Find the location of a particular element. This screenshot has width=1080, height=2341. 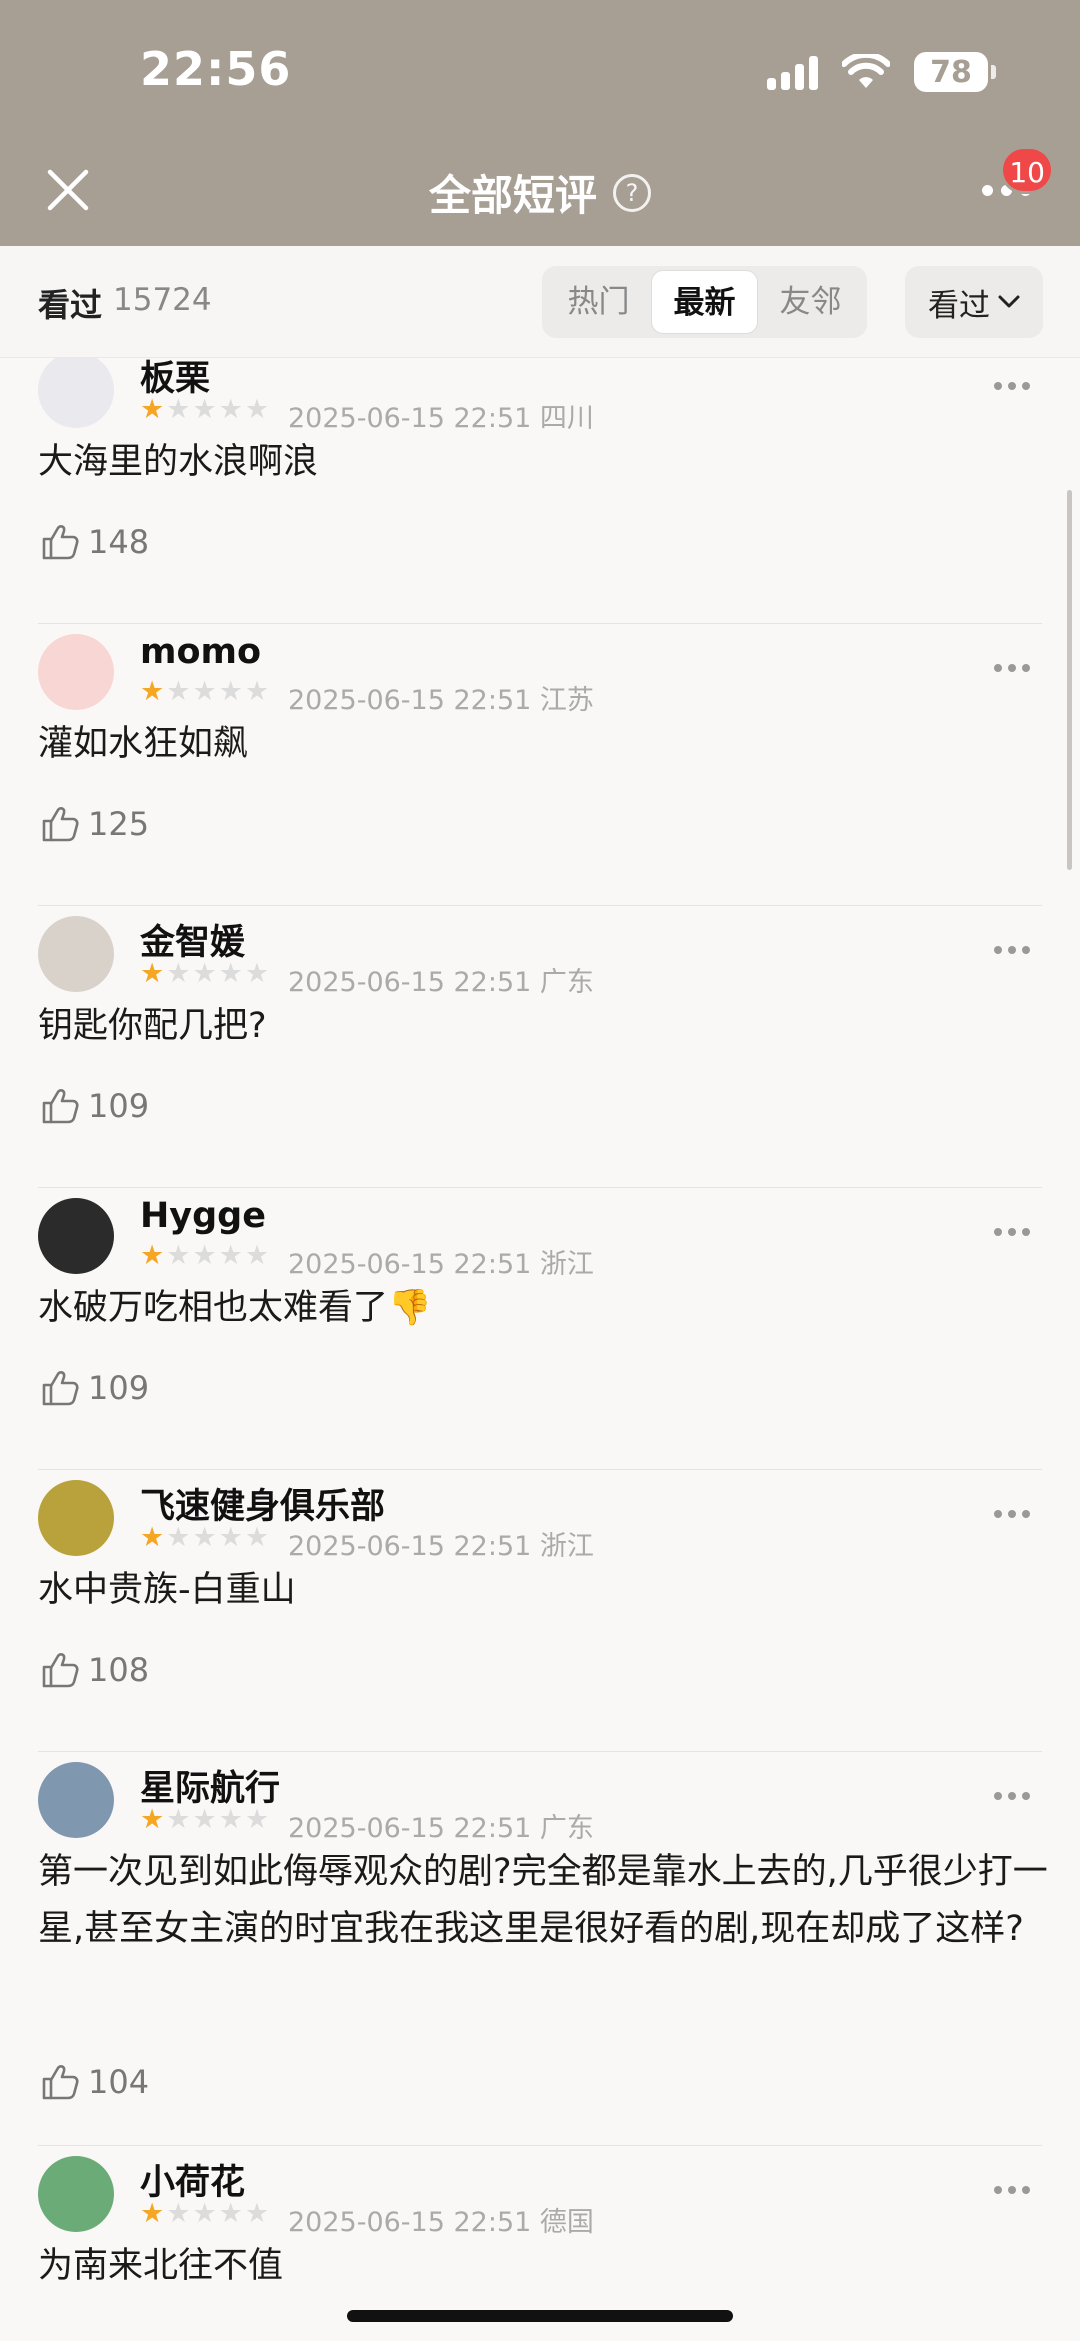

username: Hygge is located at coordinates (203, 1216).